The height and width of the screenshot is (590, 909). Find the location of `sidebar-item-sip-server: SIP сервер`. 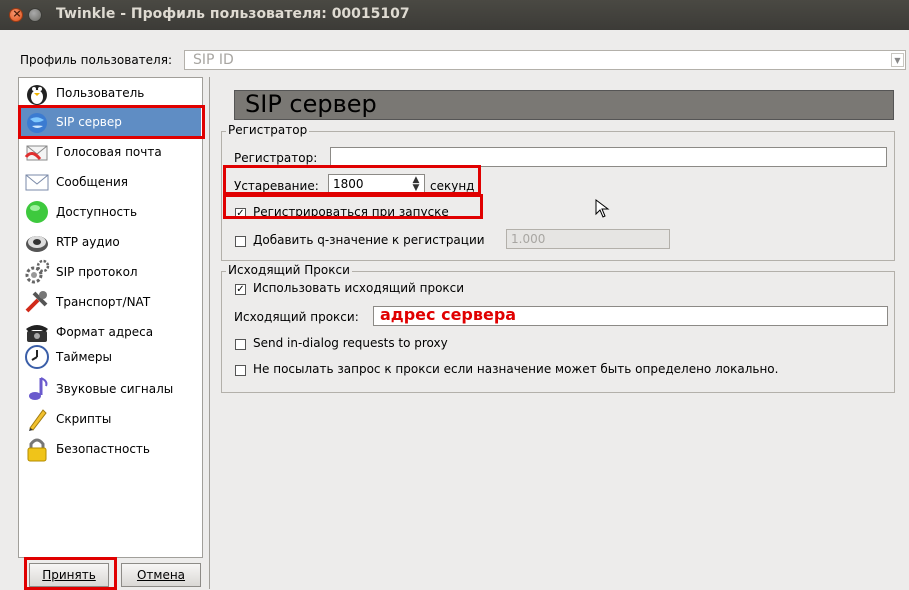

sidebar-item-sip-server: SIP сервер is located at coordinates (110, 122).